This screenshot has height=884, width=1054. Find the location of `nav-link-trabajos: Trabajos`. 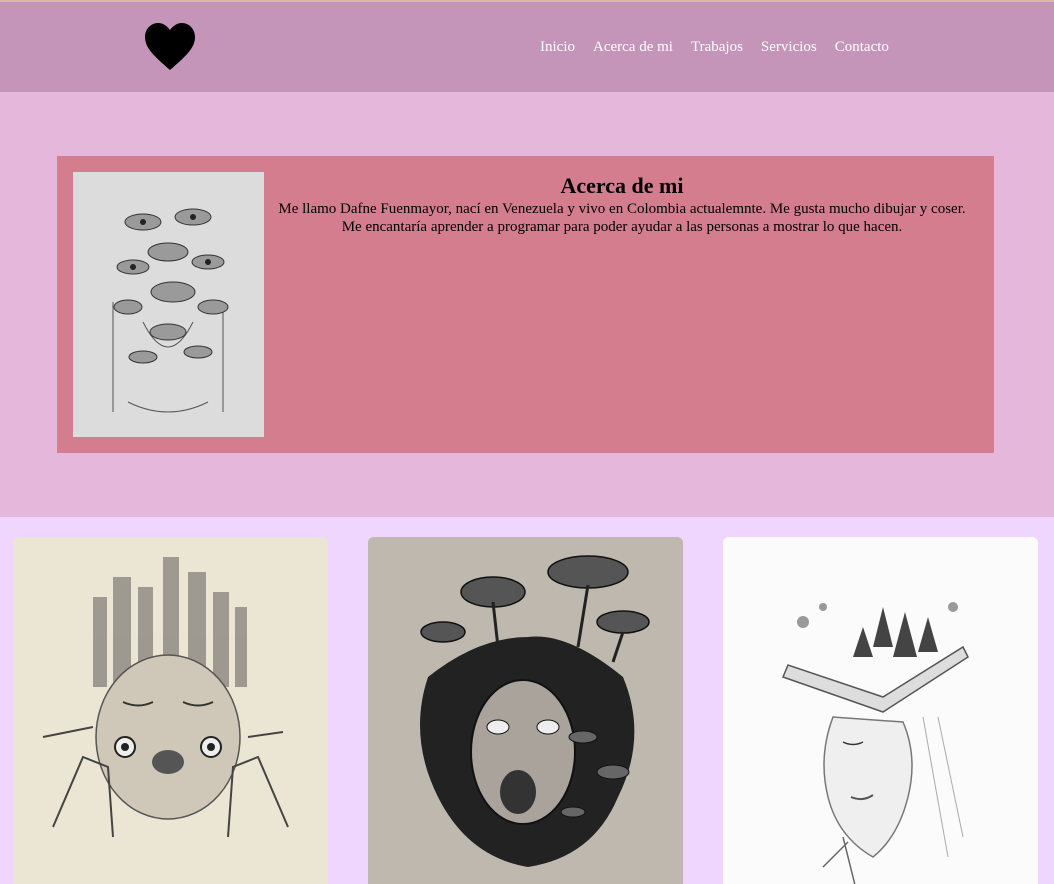

nav-link-trabajos: Trabajos is located at coordinates (717, 47).